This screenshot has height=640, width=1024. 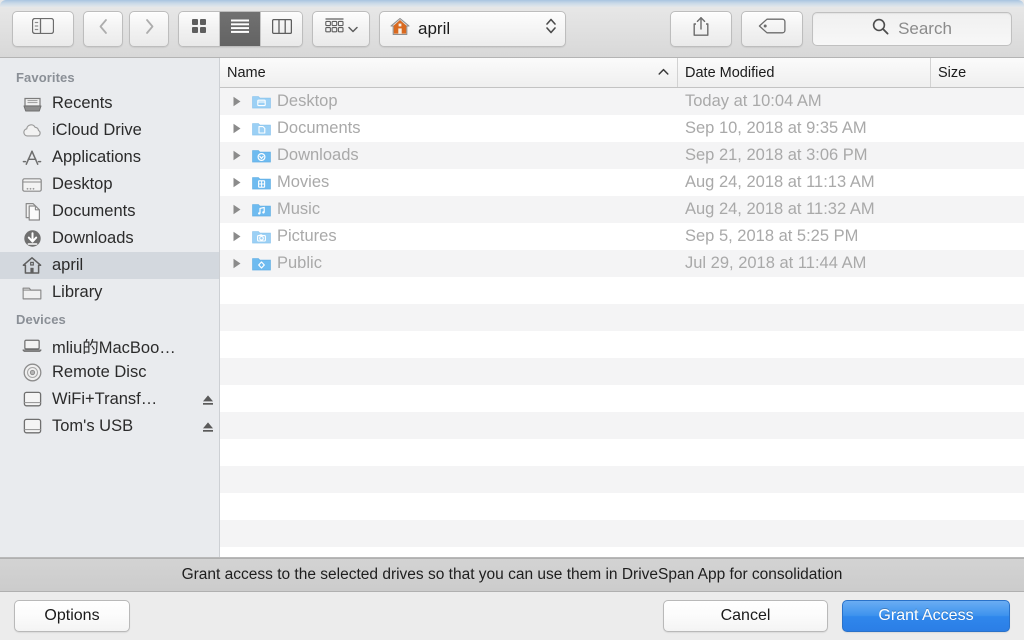 I want to click on downloads-icon, so click(x=32, y=238).